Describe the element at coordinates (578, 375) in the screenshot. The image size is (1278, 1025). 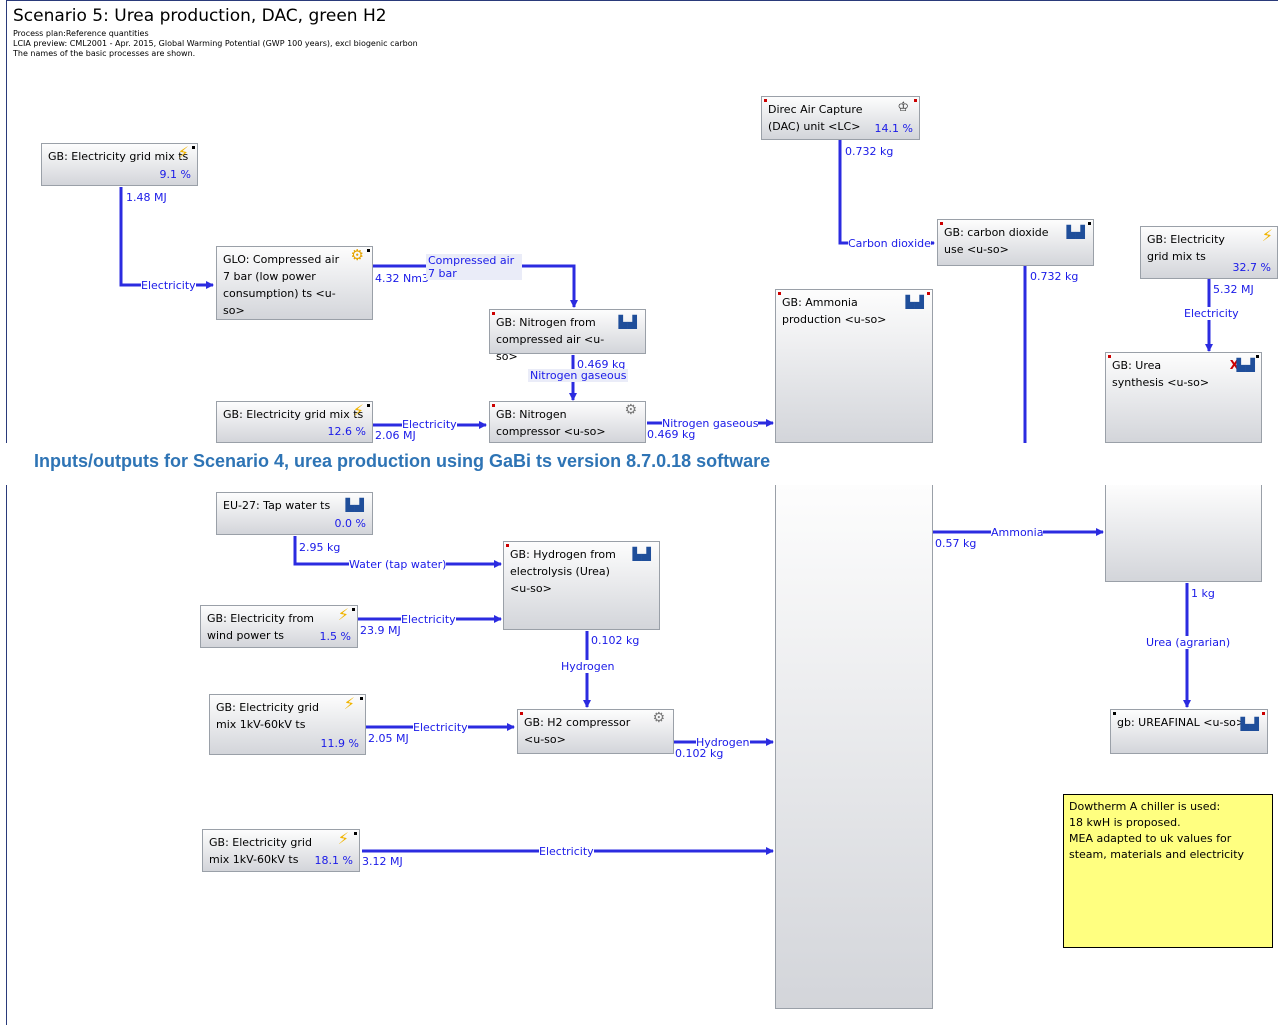
I see `flow-label-n2-1: Nitrogen gaseous` at that location.